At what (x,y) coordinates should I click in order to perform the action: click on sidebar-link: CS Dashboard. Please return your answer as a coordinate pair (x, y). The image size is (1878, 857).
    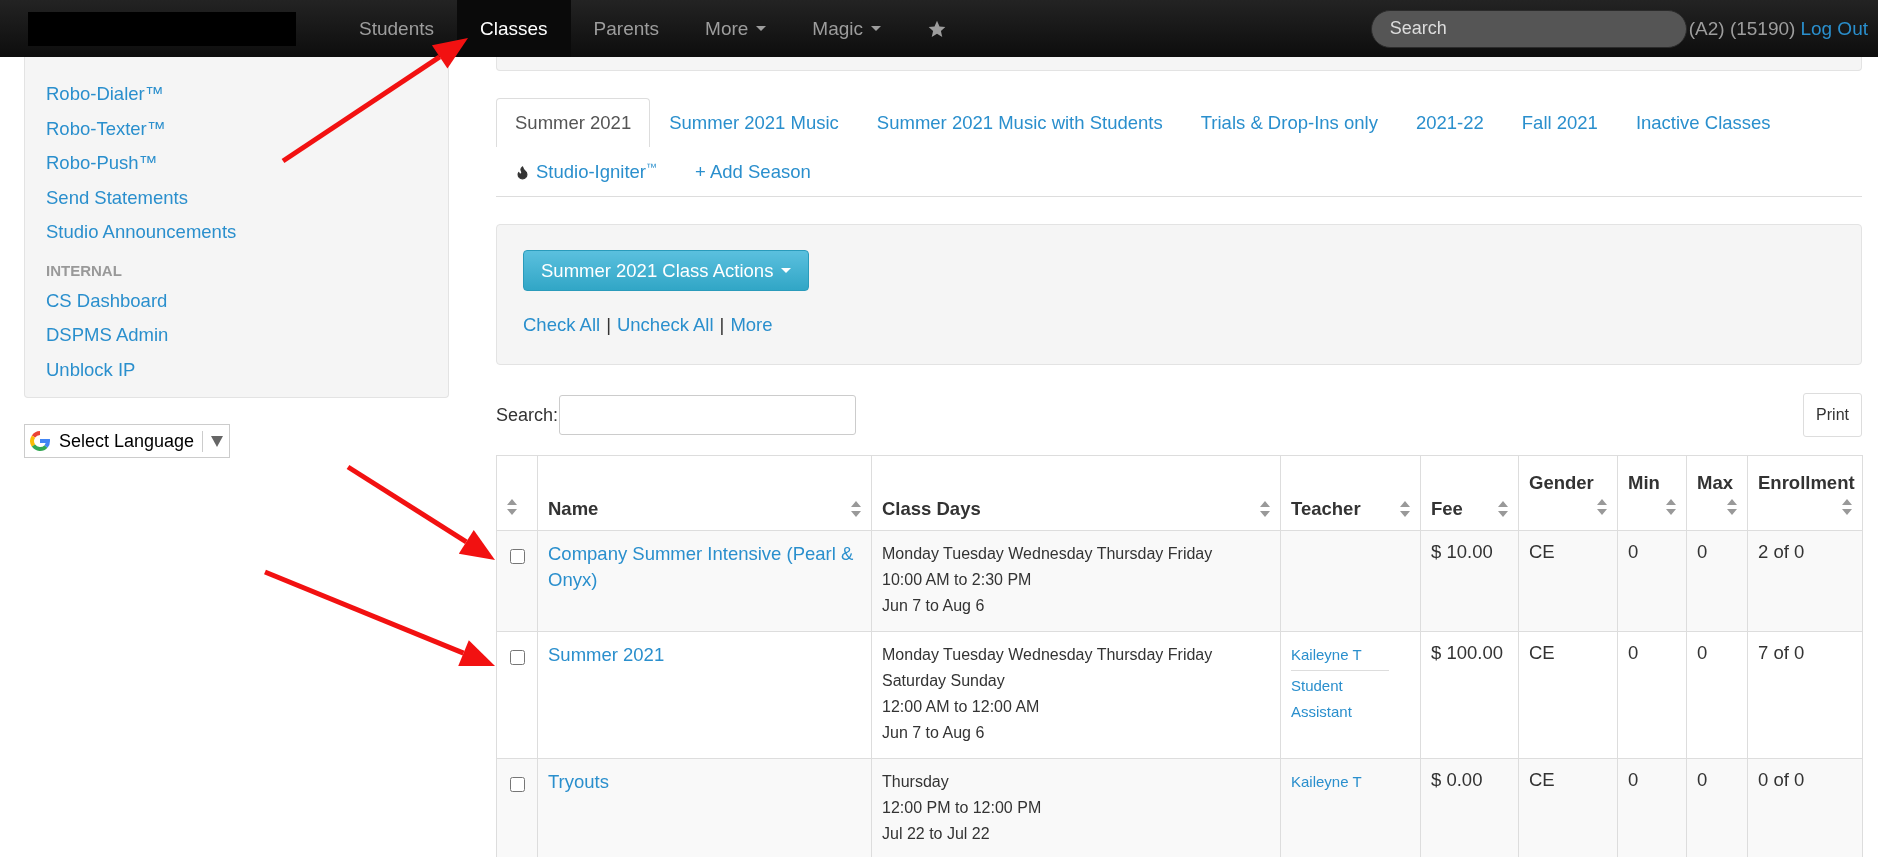
    Looking at the image, I should click on (107, 300).